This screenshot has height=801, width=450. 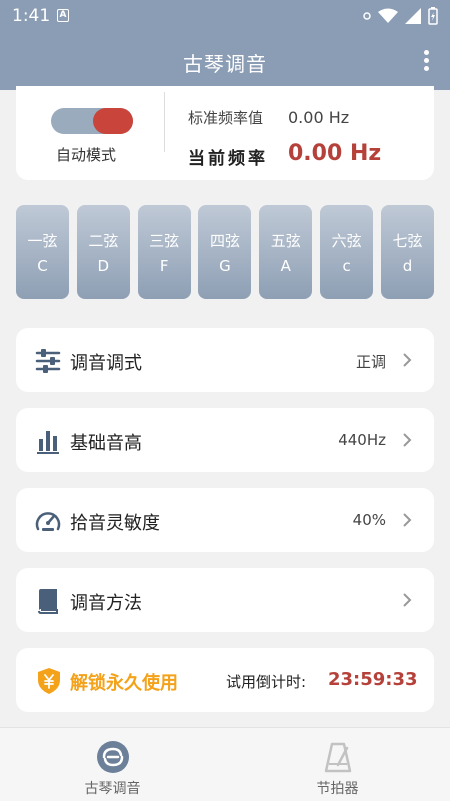 I want to click on unlock-card: 解锁永久使用 试用倒计时: 23:59:33, so click(x=225, y=680).